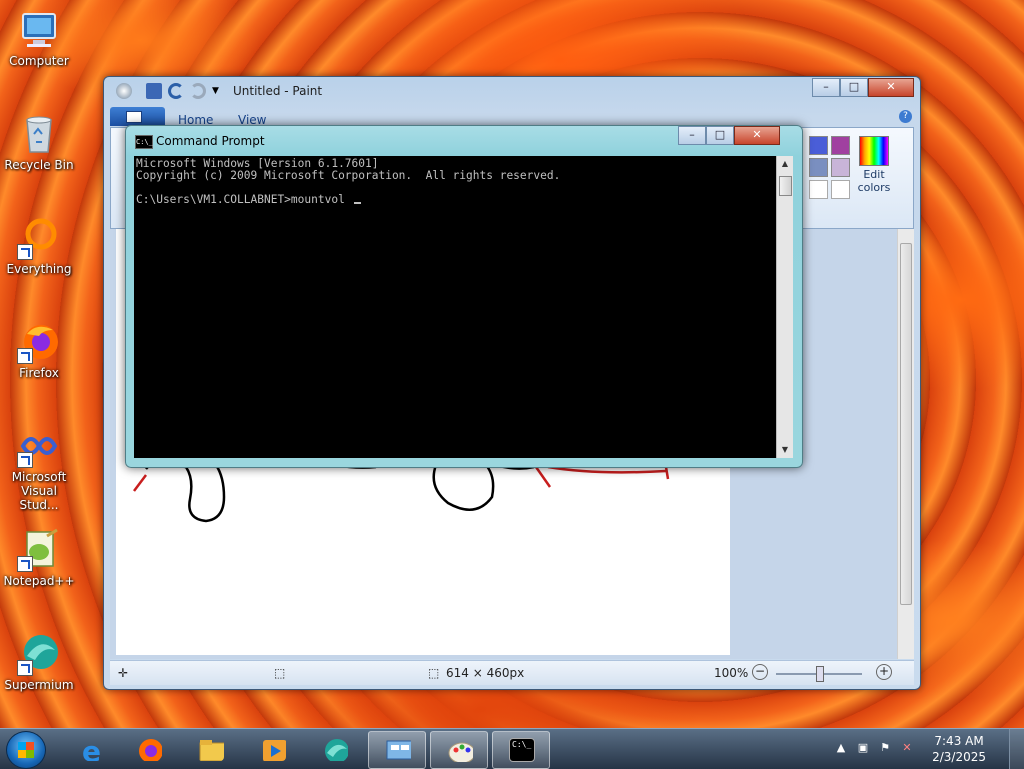 This screenshot has height=769, width=1024. What do you see at coordinates (39, 61) in the screenshot?
I see `desktop-icon-label: Computer` at bounding box center [39, 61].